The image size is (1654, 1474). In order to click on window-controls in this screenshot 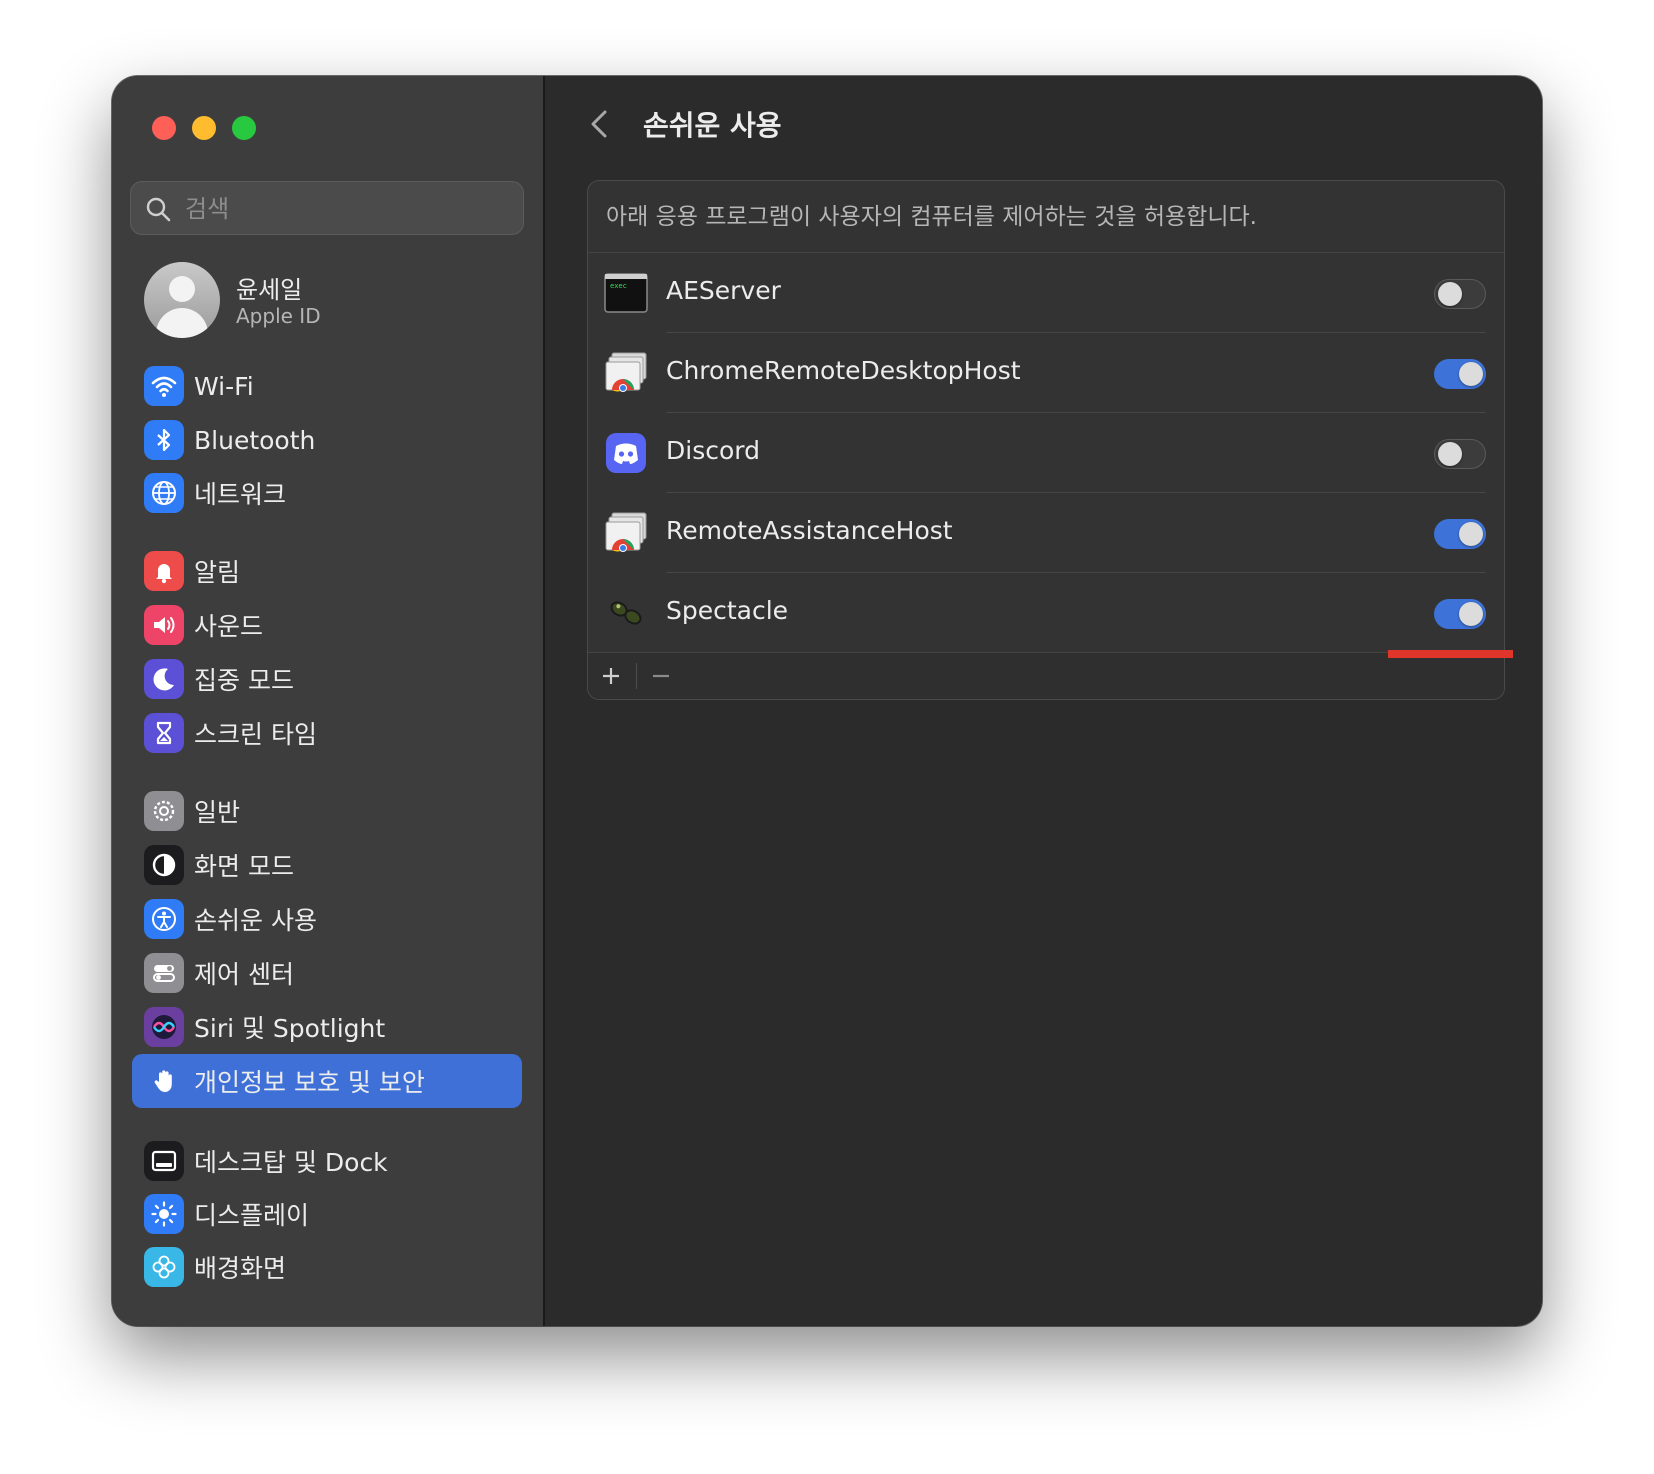, I will do `click(204, 128)`.